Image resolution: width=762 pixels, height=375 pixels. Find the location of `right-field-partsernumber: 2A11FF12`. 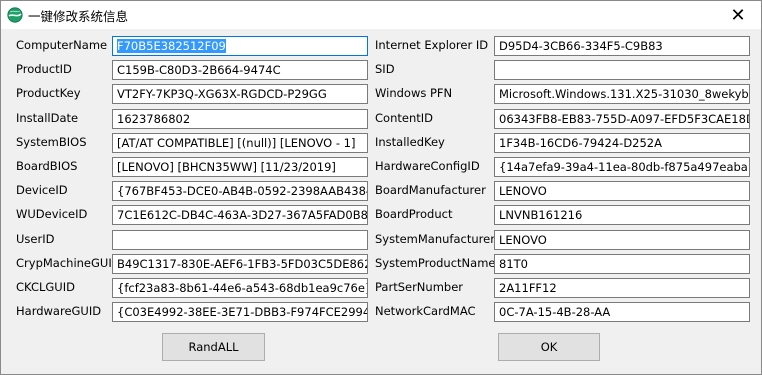

right-field-partsernumber: 2A11FF12 is located at coordinates (622, 288).